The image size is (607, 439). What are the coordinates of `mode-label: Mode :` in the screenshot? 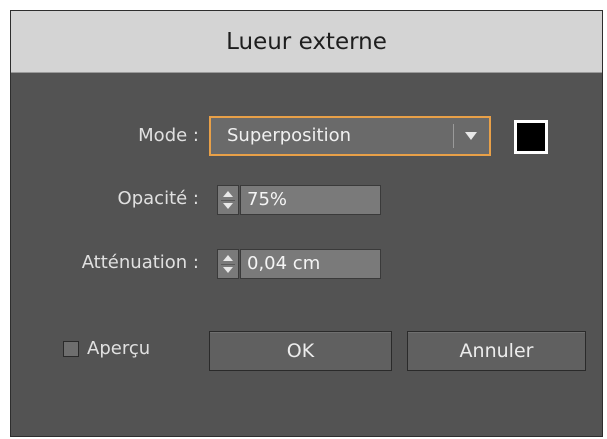 It's located at (168, 135).